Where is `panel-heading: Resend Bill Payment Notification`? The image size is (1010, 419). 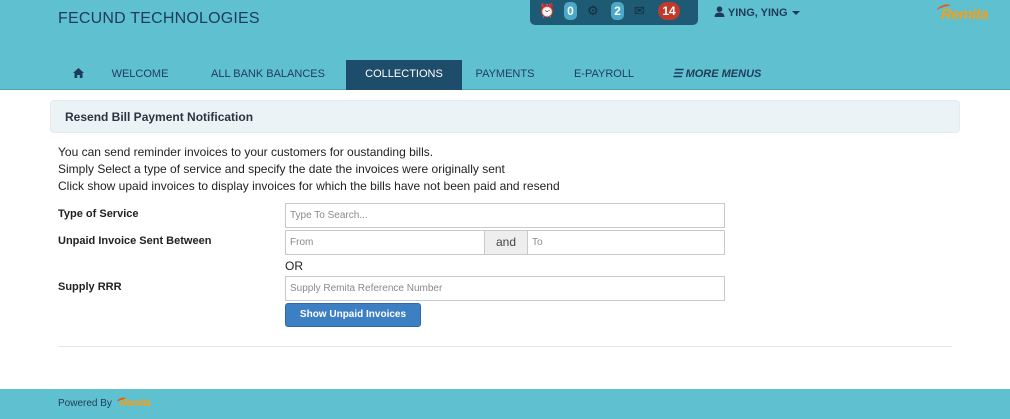
panel-heading: Resend Bill Payment Notification is located at coordinates (505, 116).